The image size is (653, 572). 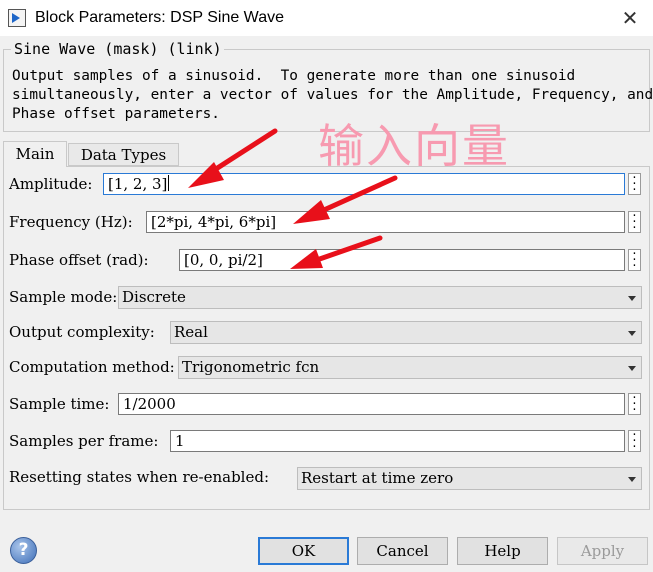 What do you see at coordinates (377, 478) in the screenshot?
I see `resetting-states-value: Restart at time zero` at bounding box center [377, 478].